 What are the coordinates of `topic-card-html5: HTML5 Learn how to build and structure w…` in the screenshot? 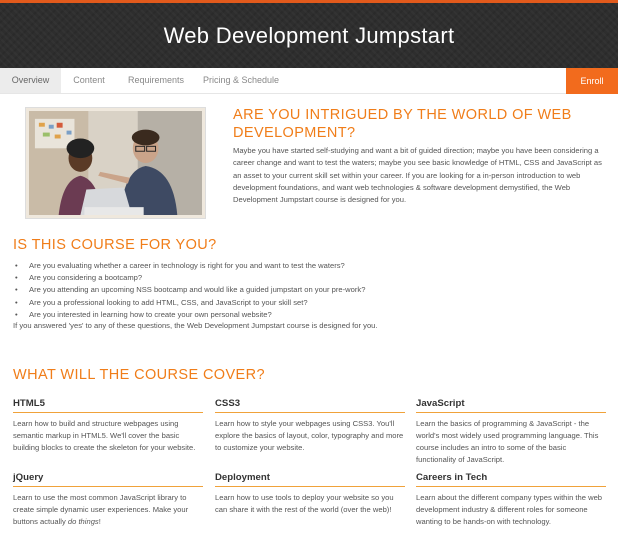 It's located at (108, 426).